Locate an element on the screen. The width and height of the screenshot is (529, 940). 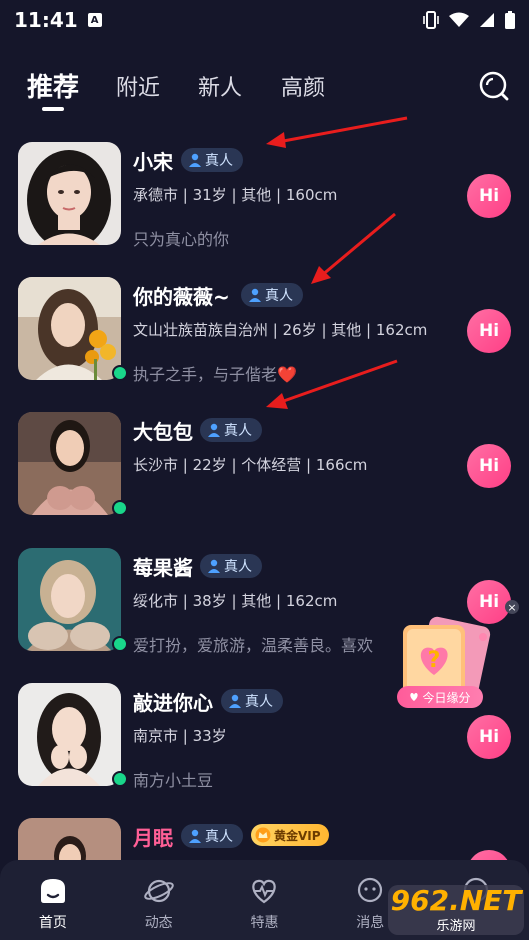
search-icon is located at coordinates (494, 86).